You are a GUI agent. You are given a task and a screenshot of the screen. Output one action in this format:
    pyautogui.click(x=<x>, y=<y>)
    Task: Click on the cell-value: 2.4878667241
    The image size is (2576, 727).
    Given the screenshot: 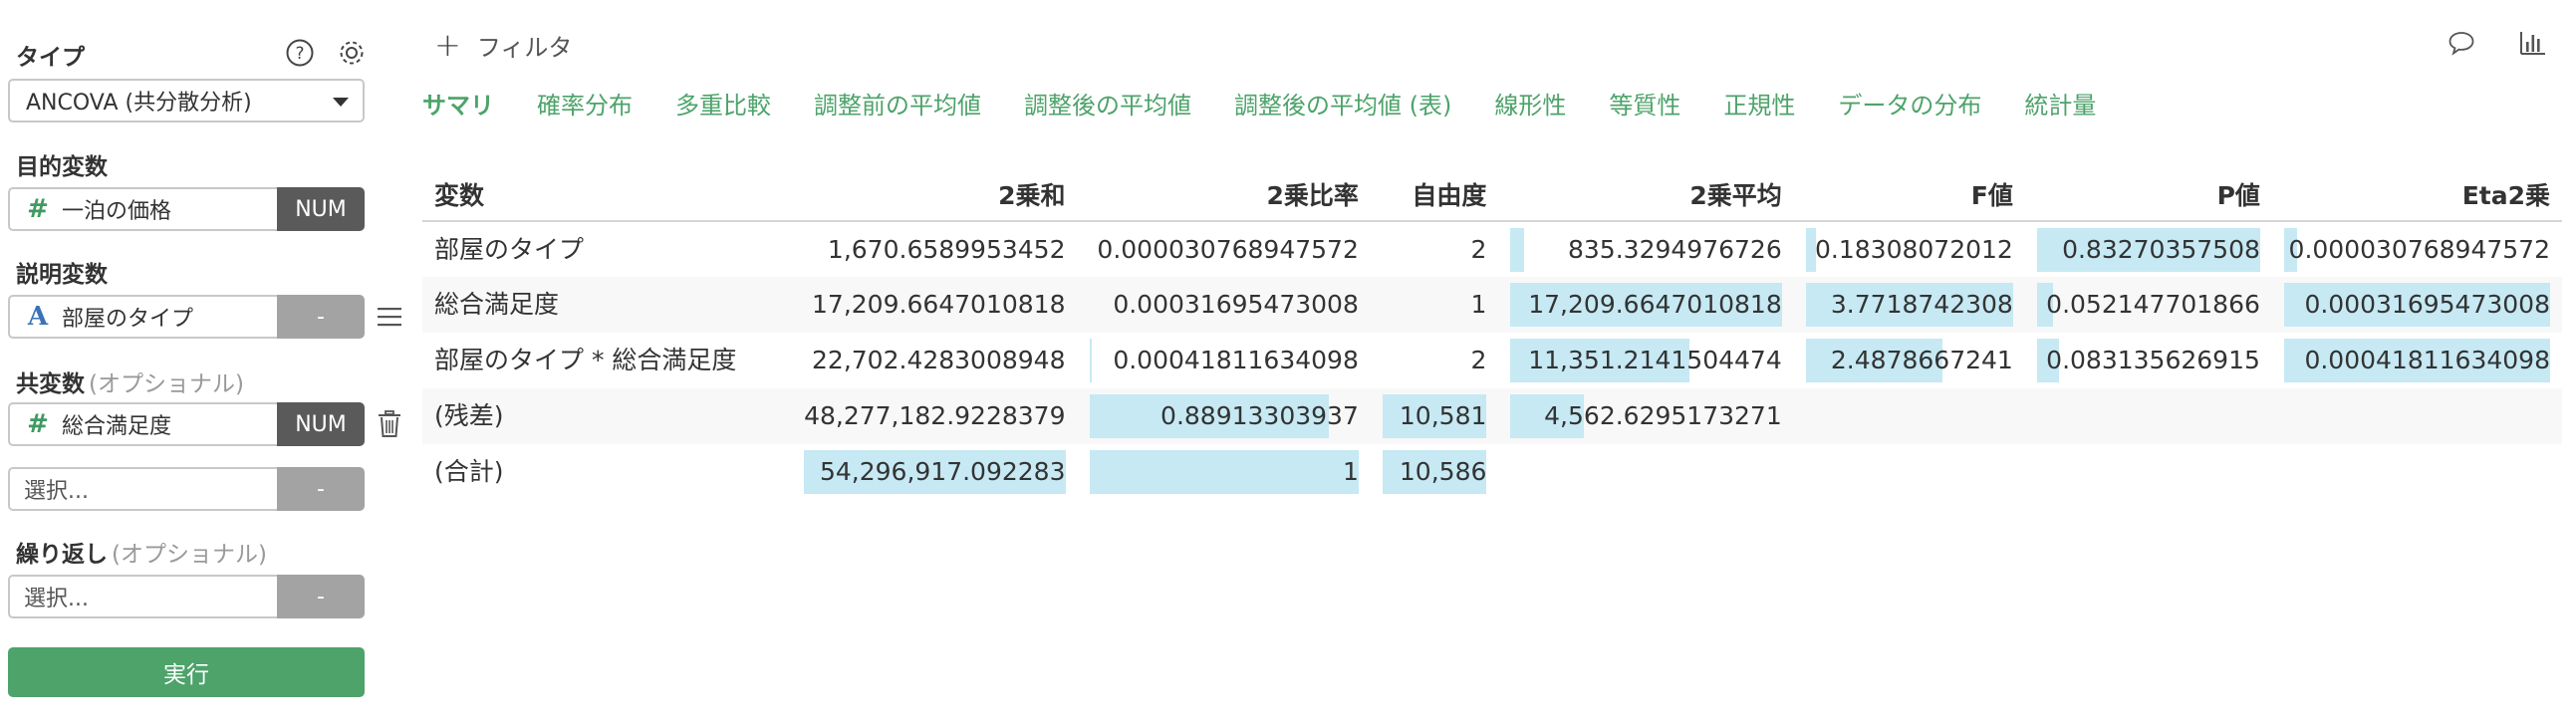 What is the action you would take?
    pyautogui.click(x=1921, y=360)
    